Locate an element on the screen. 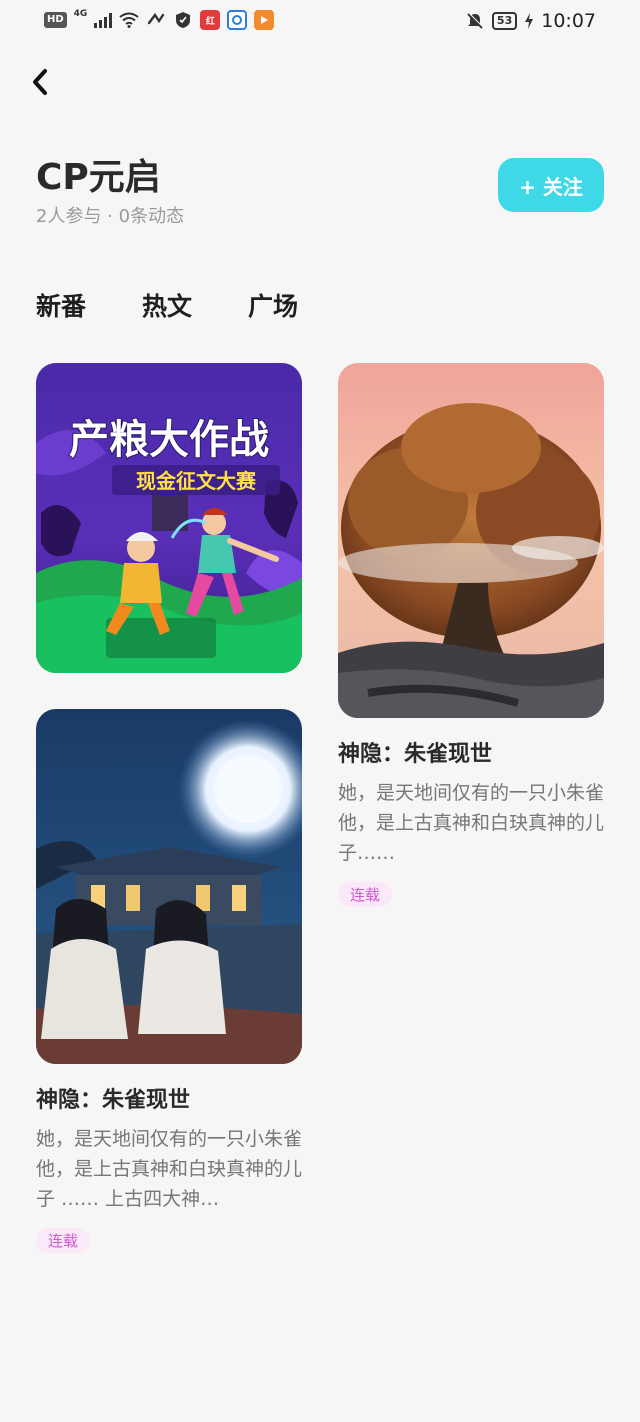 This screenshot has width=640, height=1422. chevron-left-icon is located at coordinates (40, 82).